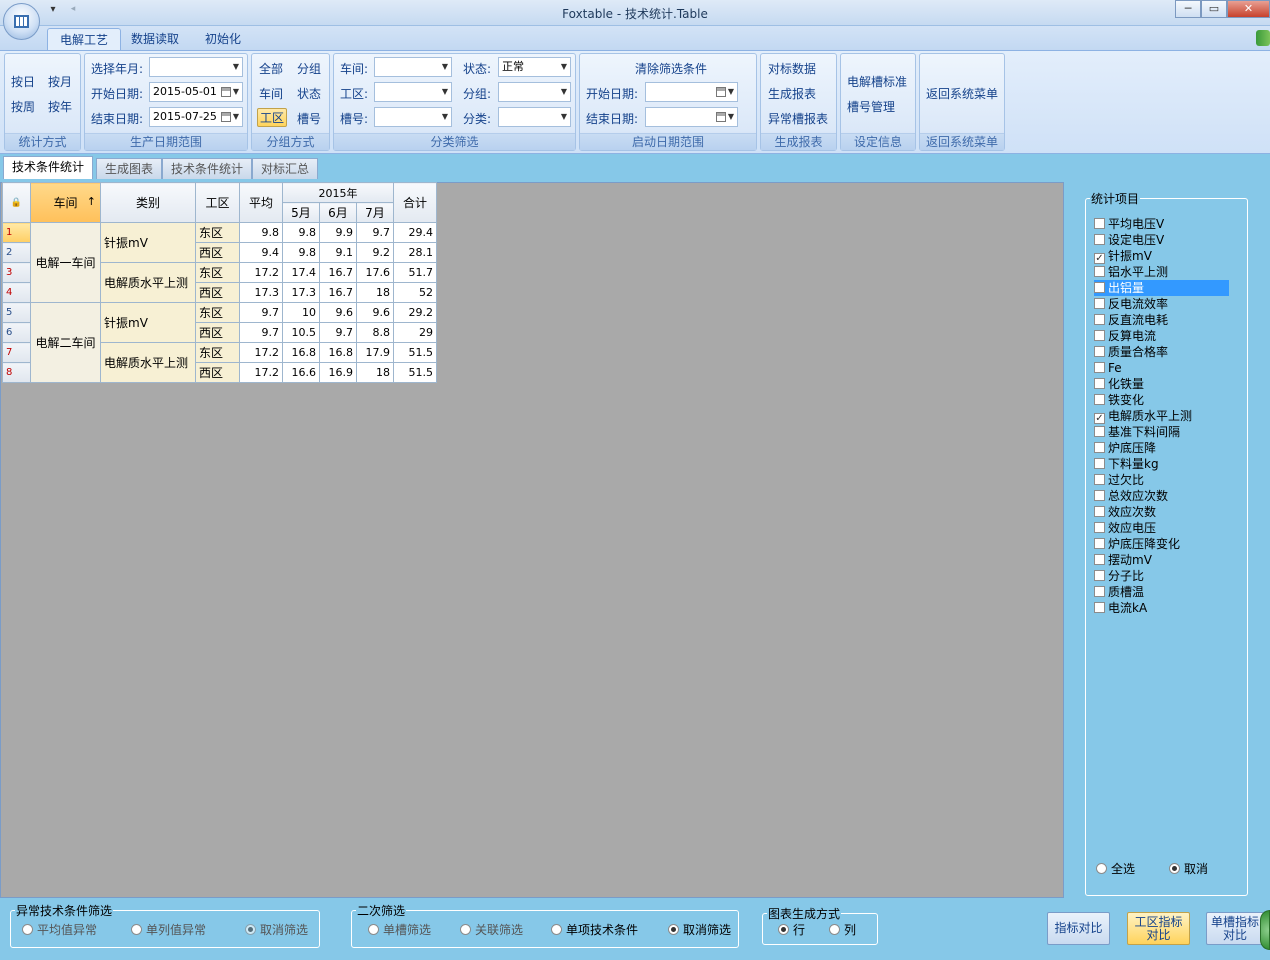 The height and width of the screenshot is (960, 1270). Describe the element at coordinates (60, 106) in the screenshot. I see `by-year-button: 按年` at that location.